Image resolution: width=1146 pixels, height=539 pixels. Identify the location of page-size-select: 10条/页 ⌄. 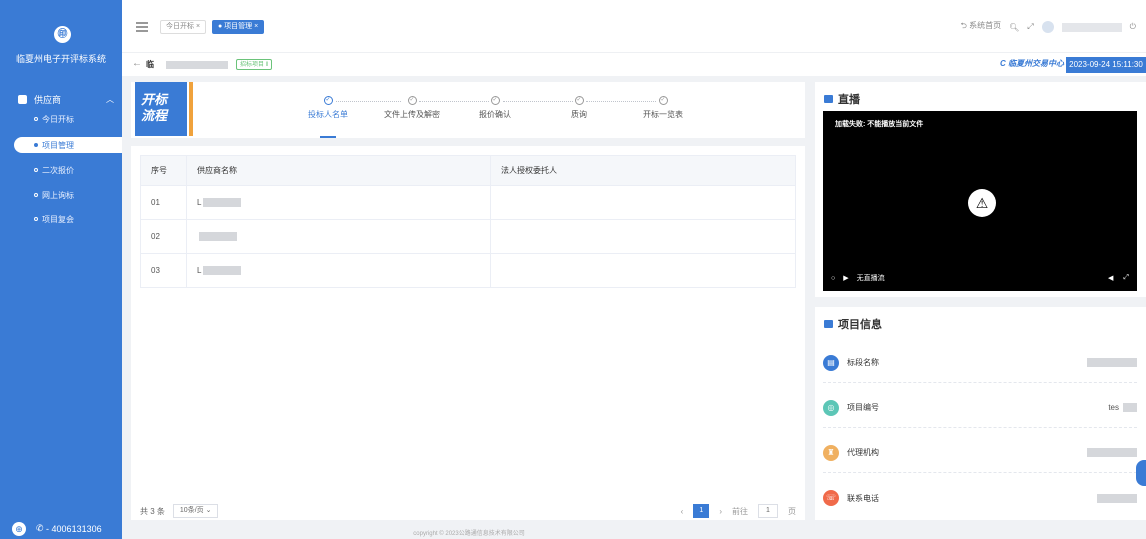
(195, 511).